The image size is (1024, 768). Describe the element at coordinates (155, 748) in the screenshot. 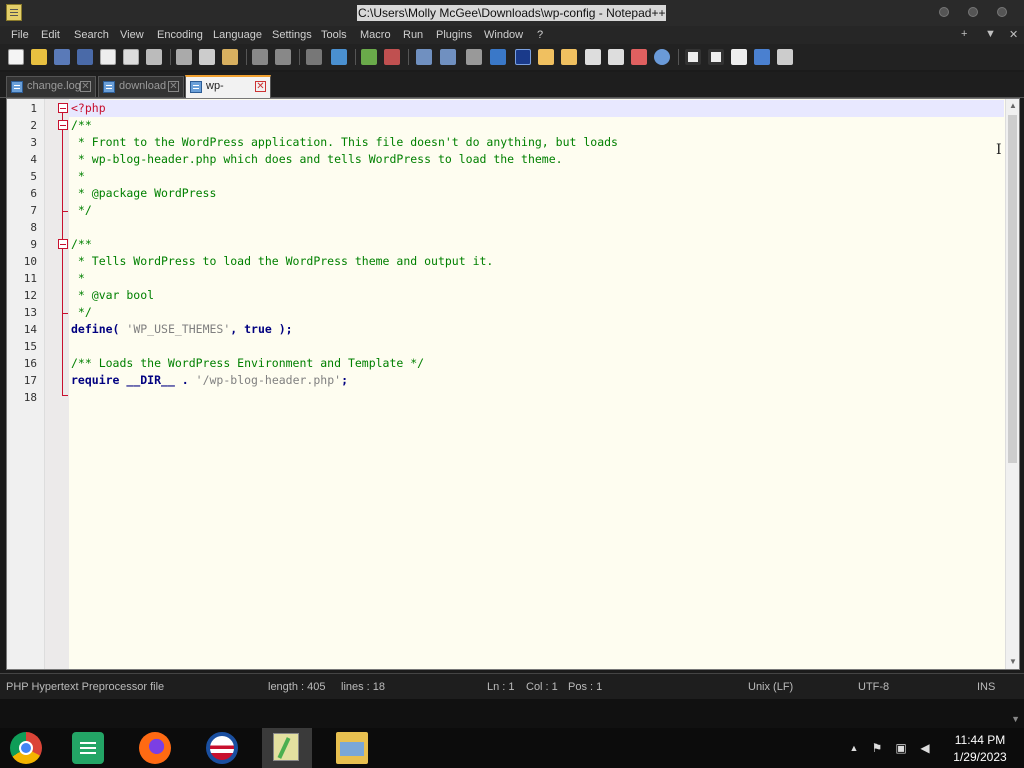

I see `firefox-icon` at that location.